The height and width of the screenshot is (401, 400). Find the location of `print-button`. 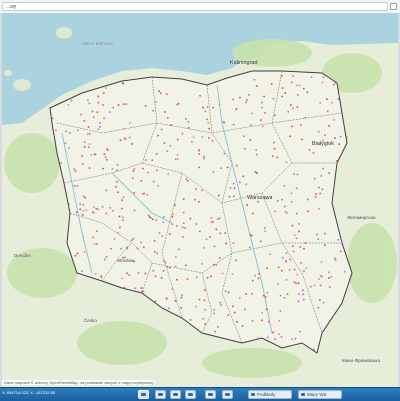

print-button is located at coordinates (190, 394).